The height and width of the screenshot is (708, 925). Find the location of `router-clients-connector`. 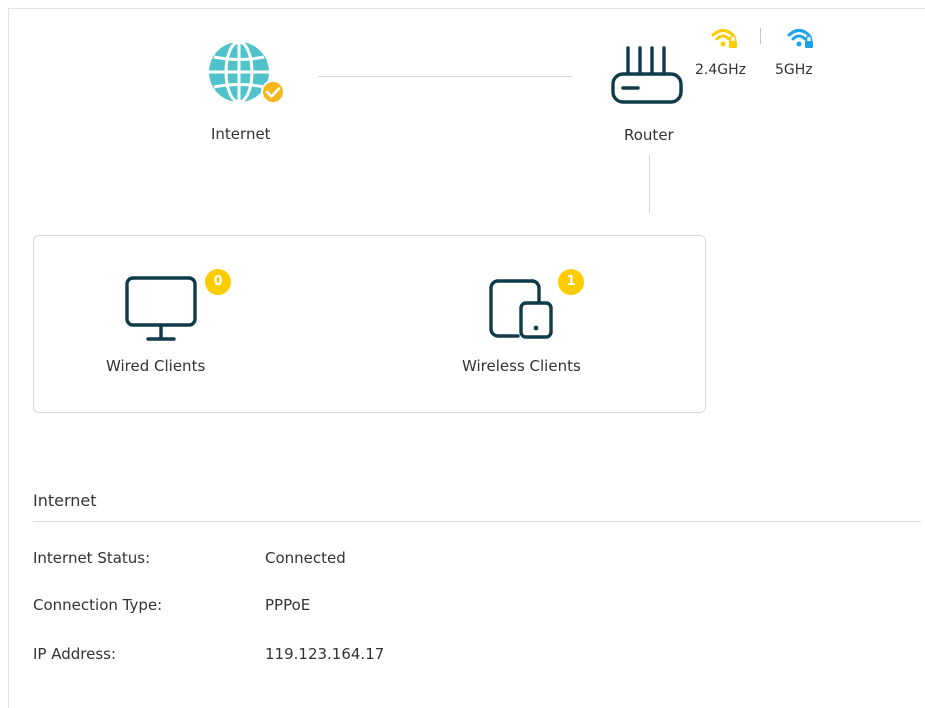

router-clients-connector is located at coordinates (649, 184).